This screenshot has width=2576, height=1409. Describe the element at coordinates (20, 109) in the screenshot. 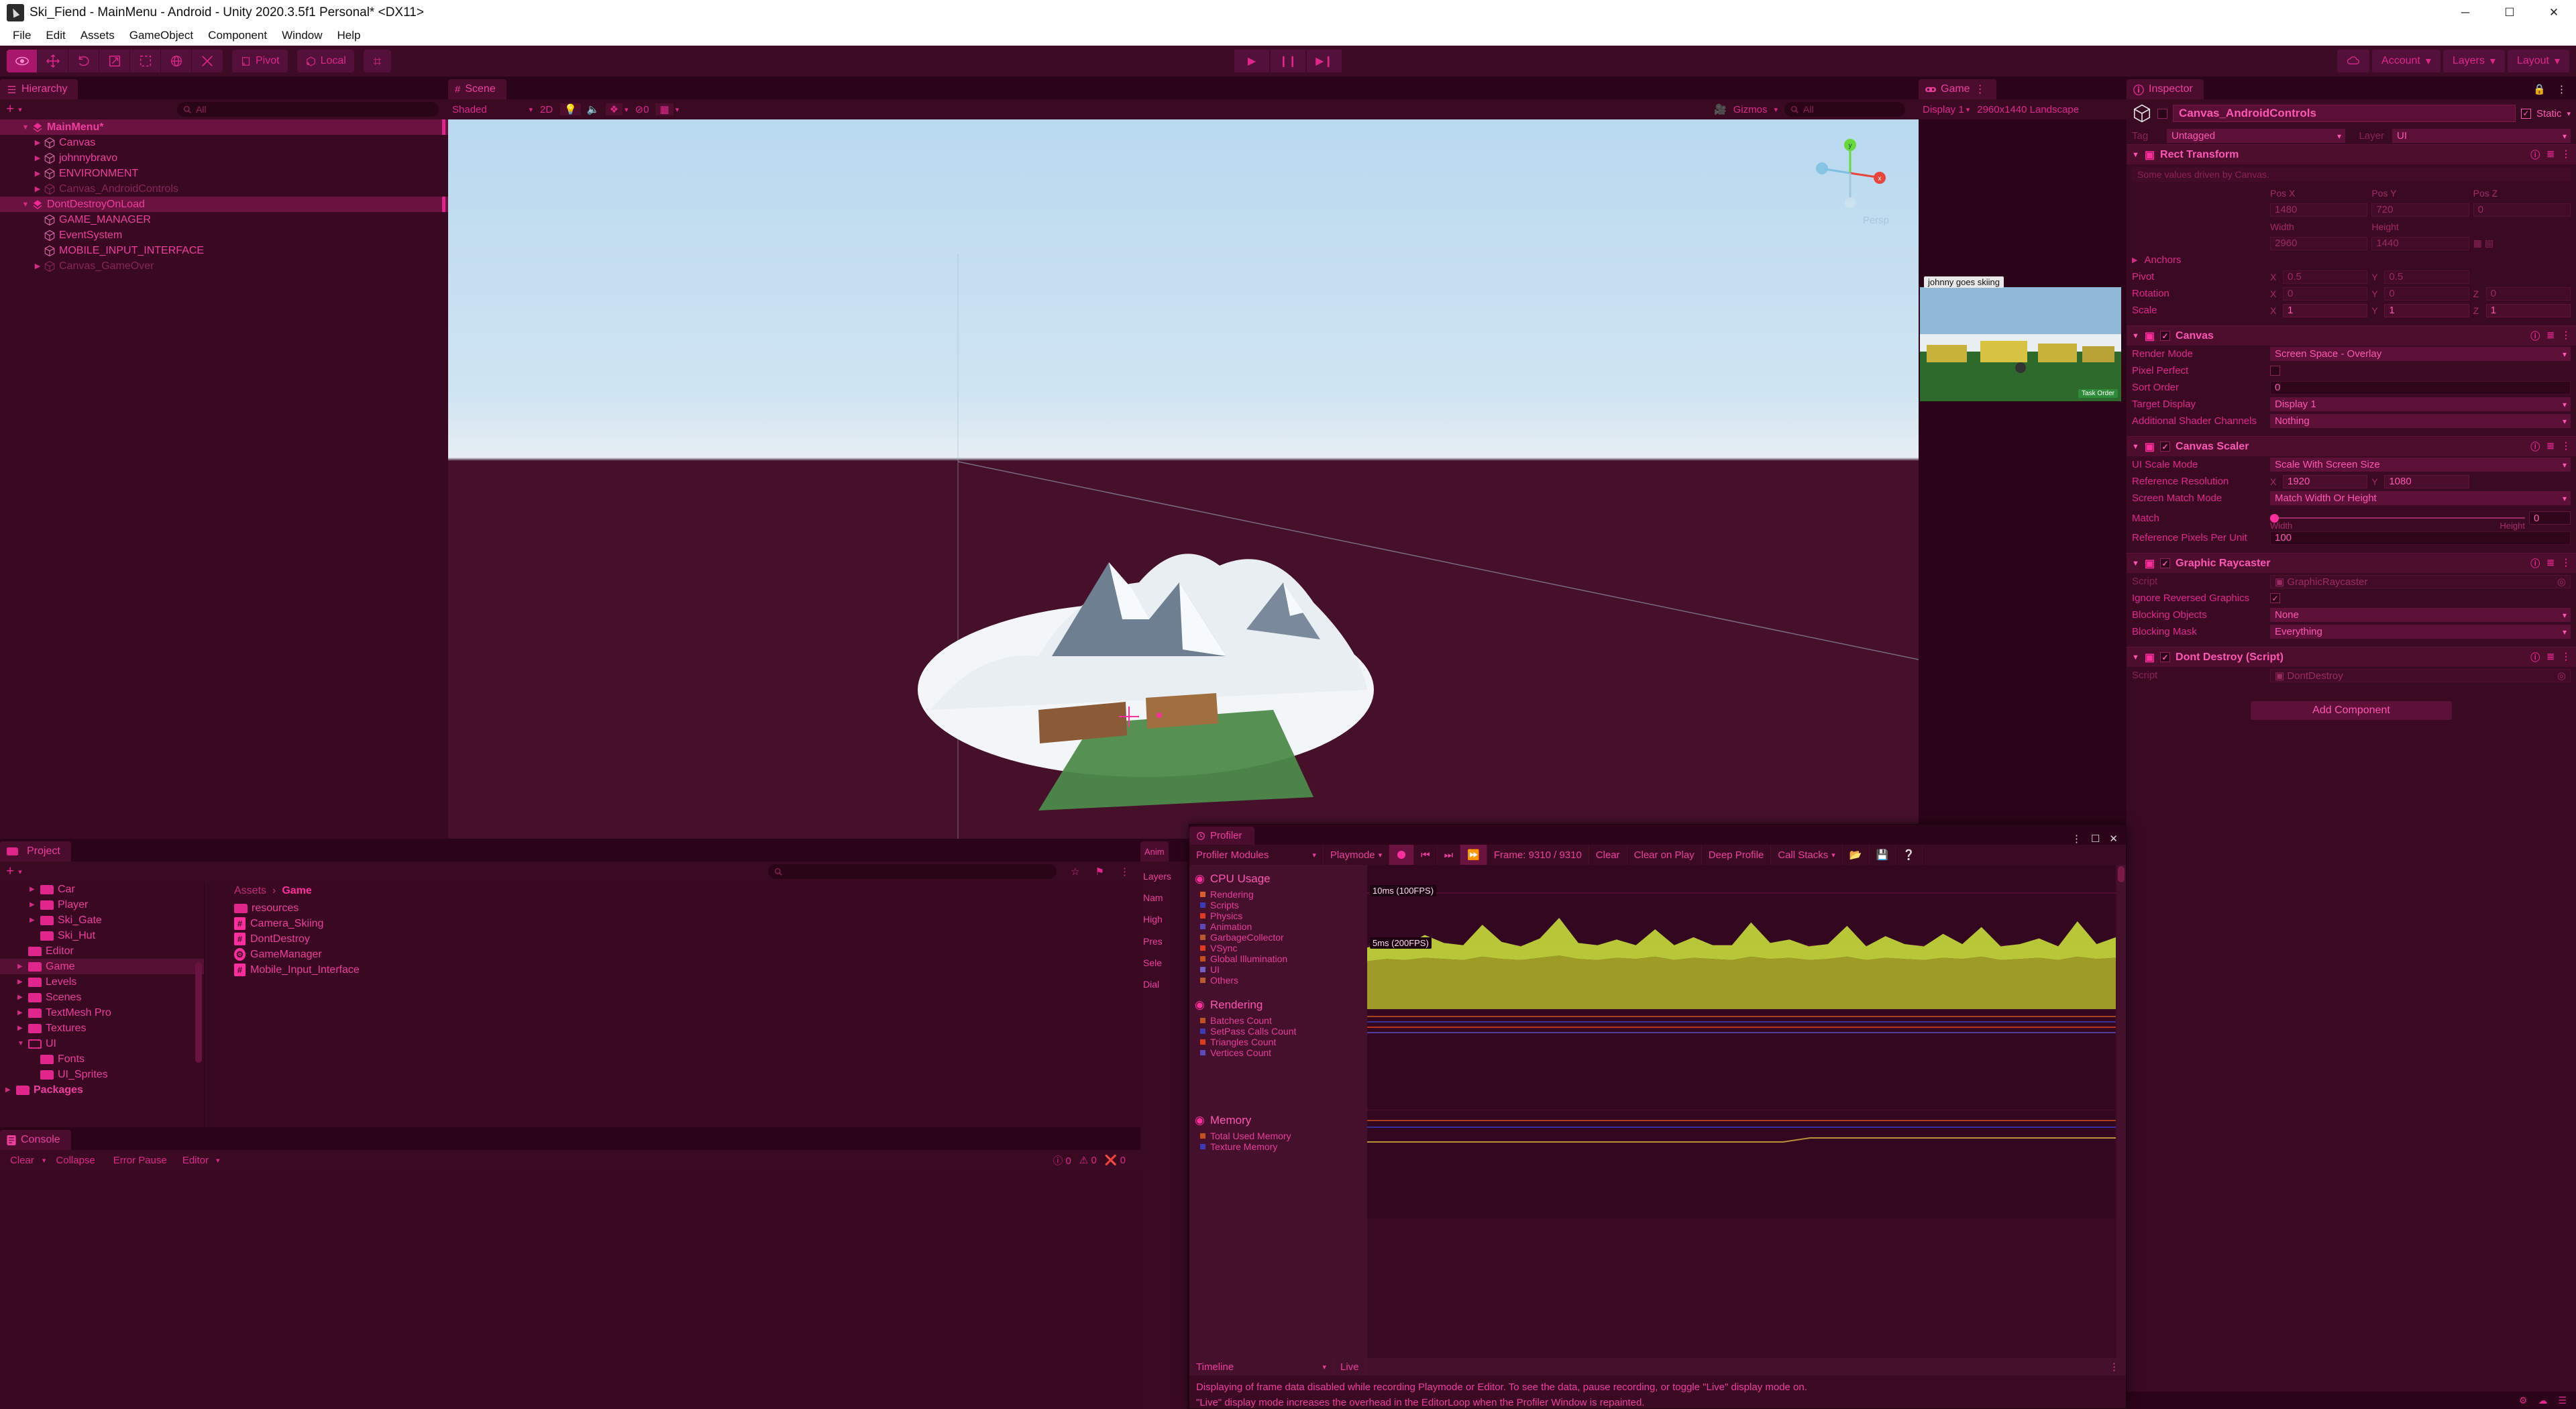

I see `hierarchy-add-chevron-icon: ▾` at that location.